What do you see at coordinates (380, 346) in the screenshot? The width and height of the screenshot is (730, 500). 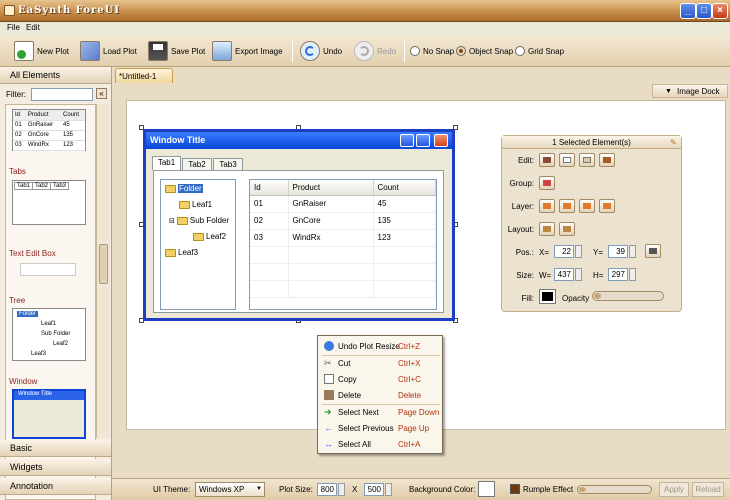 I see `menu-item-undo: Undo Plot Resize Ctrl+Z` at bounding box center [380, 346].